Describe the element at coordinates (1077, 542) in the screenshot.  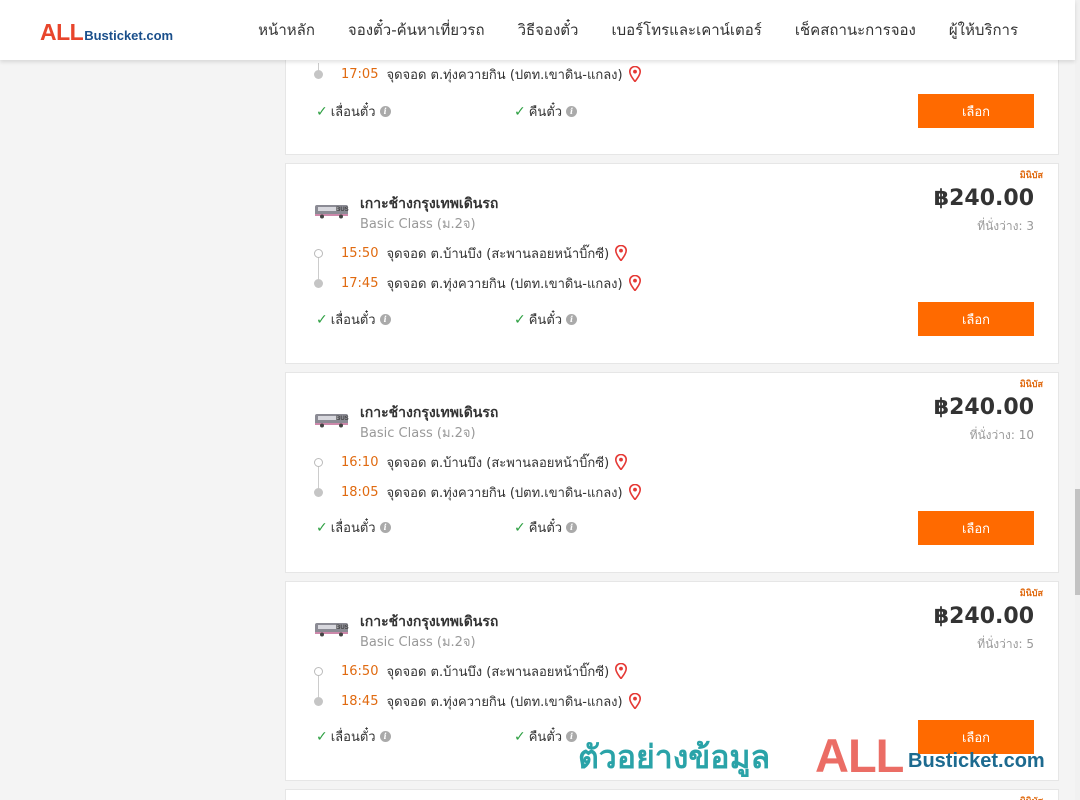
I see `scrollbar-thumb` at that location.